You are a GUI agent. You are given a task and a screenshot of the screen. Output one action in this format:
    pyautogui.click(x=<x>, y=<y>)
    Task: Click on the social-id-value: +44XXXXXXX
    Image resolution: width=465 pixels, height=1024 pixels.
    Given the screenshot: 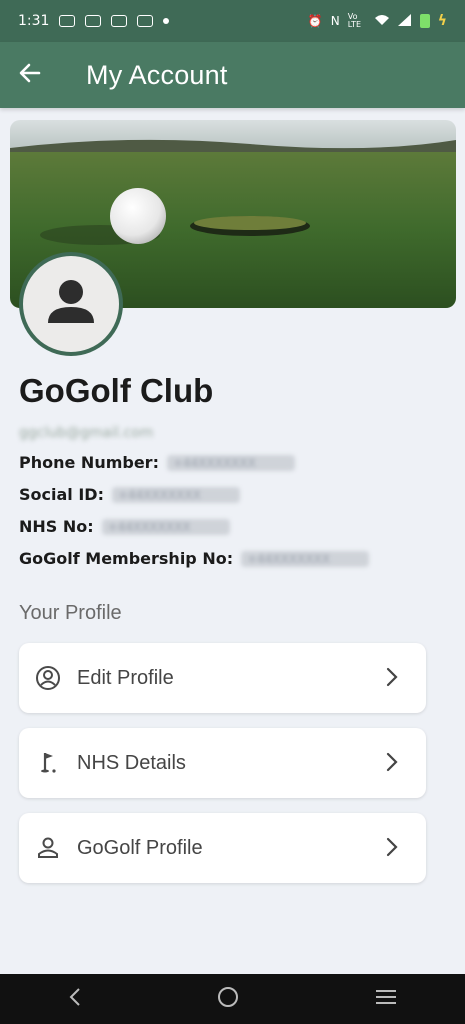 What is the action you would take?
    pyautogui.click(x=175, y=494)
    